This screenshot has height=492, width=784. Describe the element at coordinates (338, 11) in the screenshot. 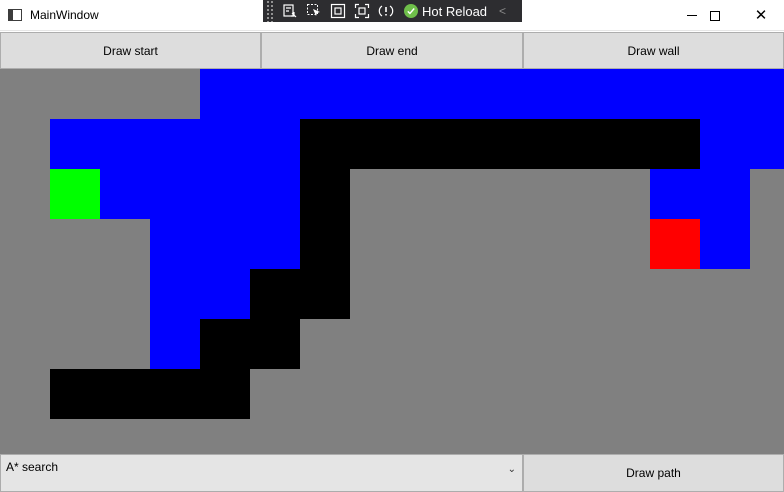

I see `display-layout-adorners-icon` at that location.